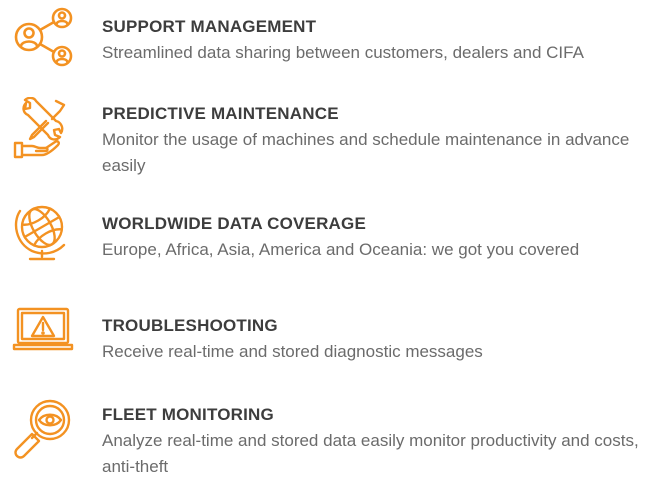 This screenshot has height=482, width=659. What do you see at coordinates (209, 26) in the screenshot?
I see `feature-title: SUPPORT MANAGEMENT` at bounding box center [209, 26].